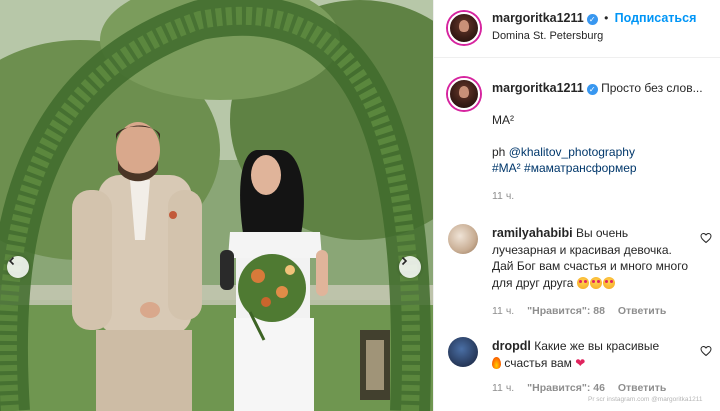  I want to click on comment-likes-count: "Нравится": 88, so click(566, 311).